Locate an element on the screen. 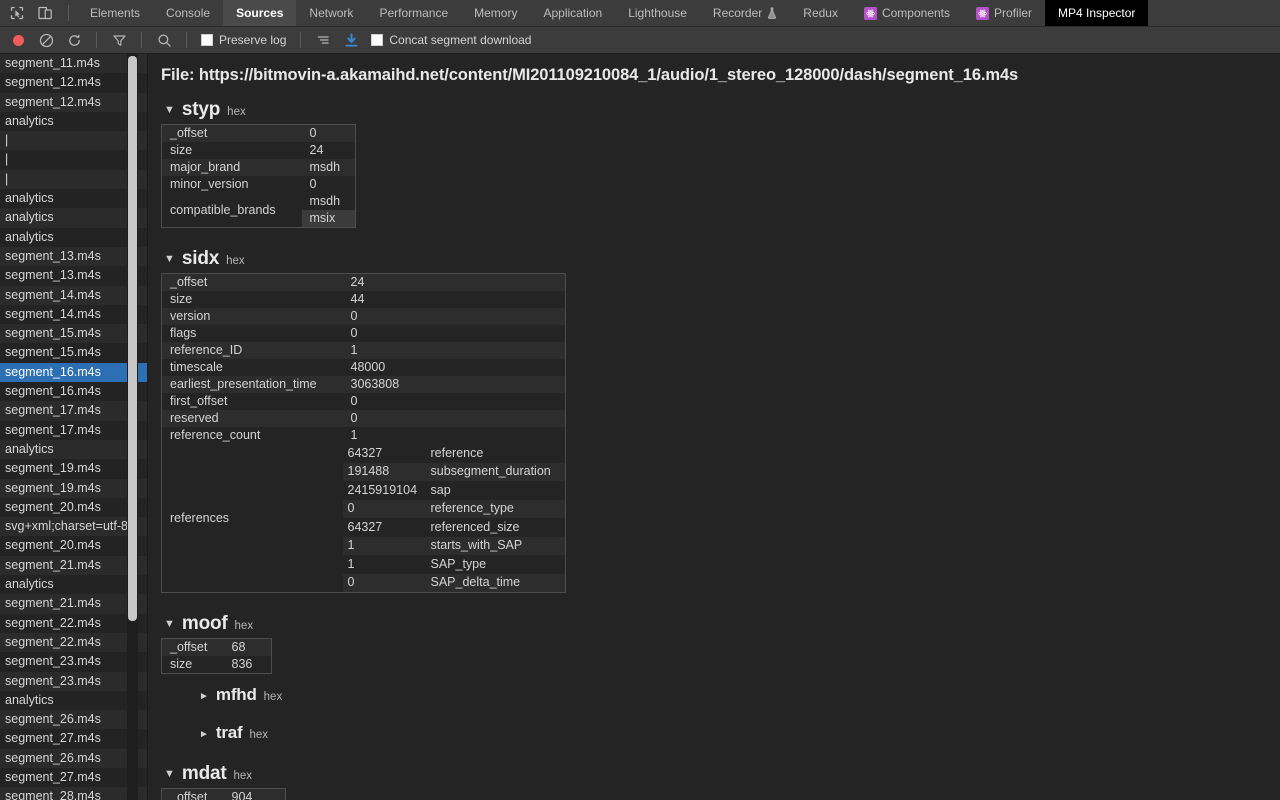 The height and width of the screenshot is (800, 1280). box-mdat-hex-link: hex is located at coordinates (243, 776).